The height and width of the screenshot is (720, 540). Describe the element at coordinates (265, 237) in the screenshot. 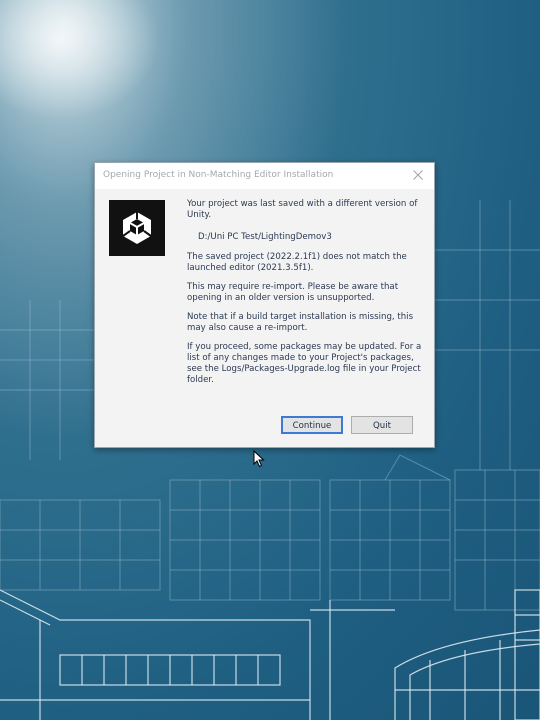

I see `project-path: D:/Uni PC Test/LightingDemov3` at that location.